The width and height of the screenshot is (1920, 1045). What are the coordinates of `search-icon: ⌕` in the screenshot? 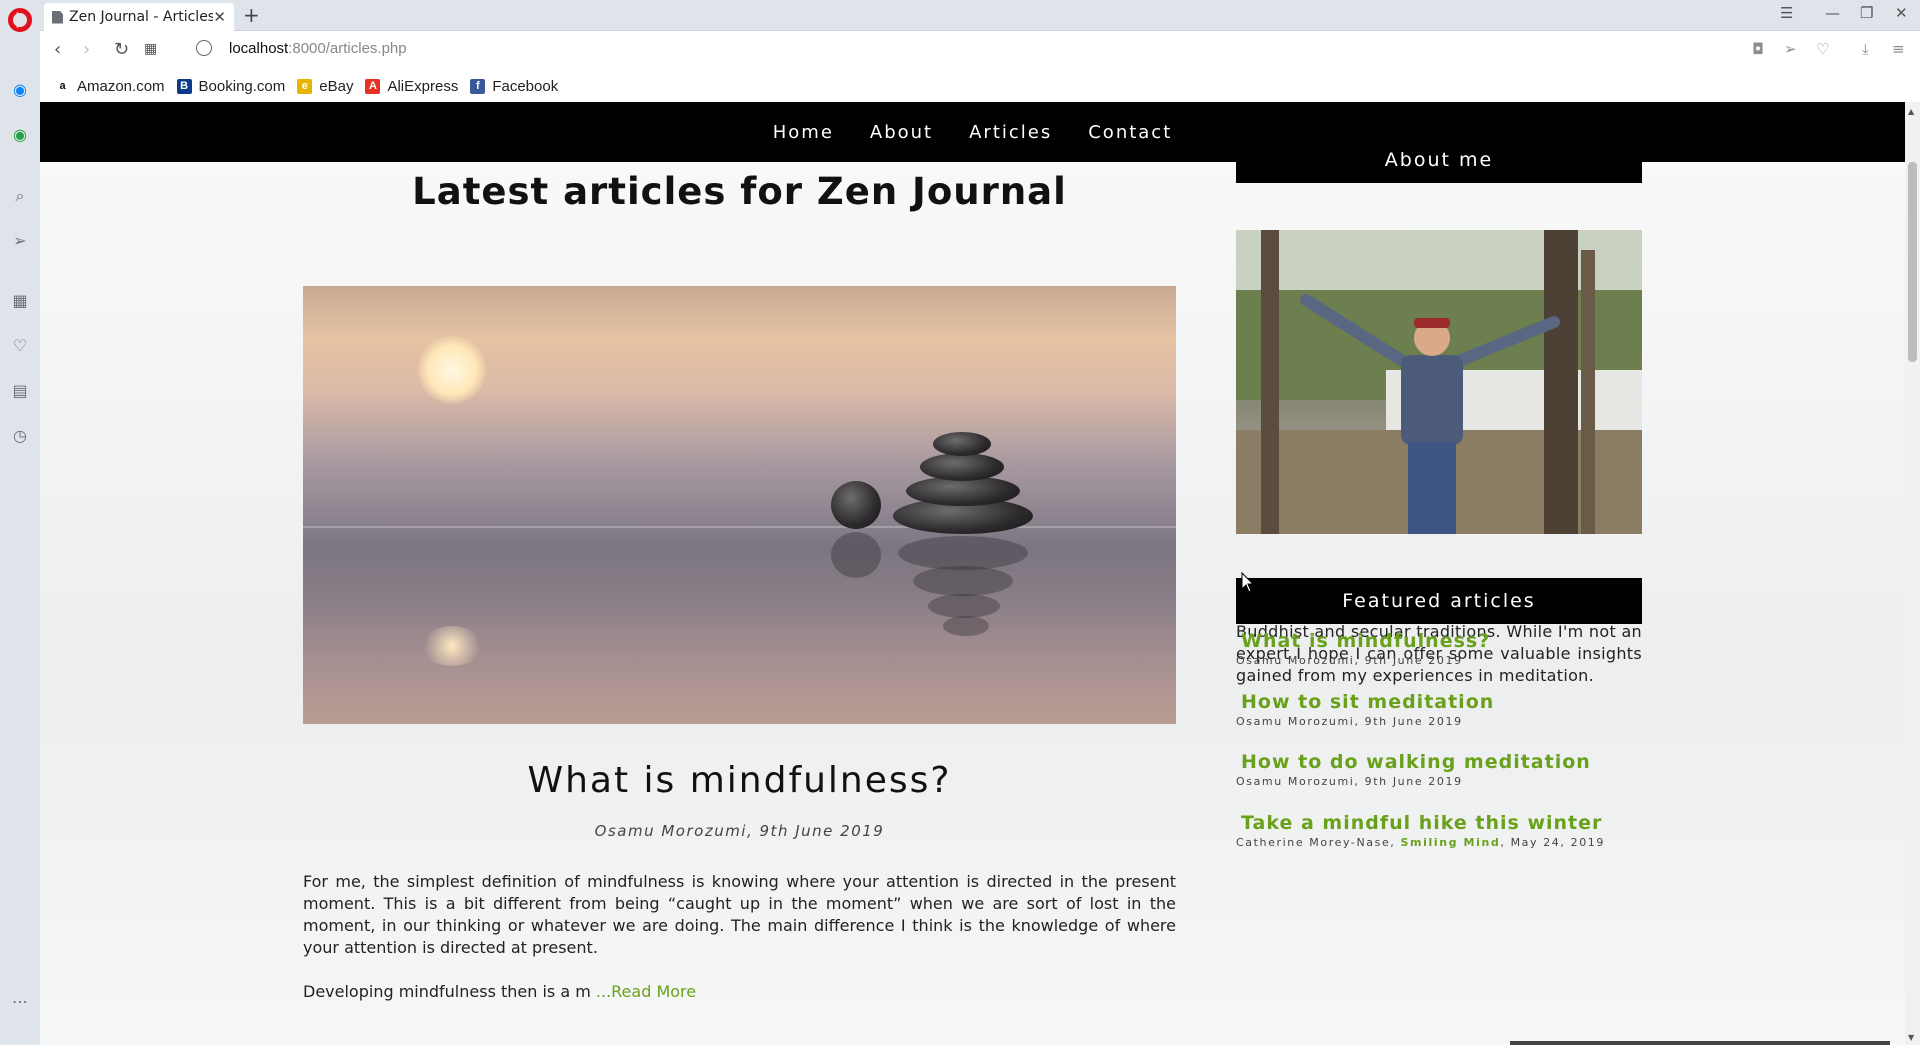 It's located at (20, 196).